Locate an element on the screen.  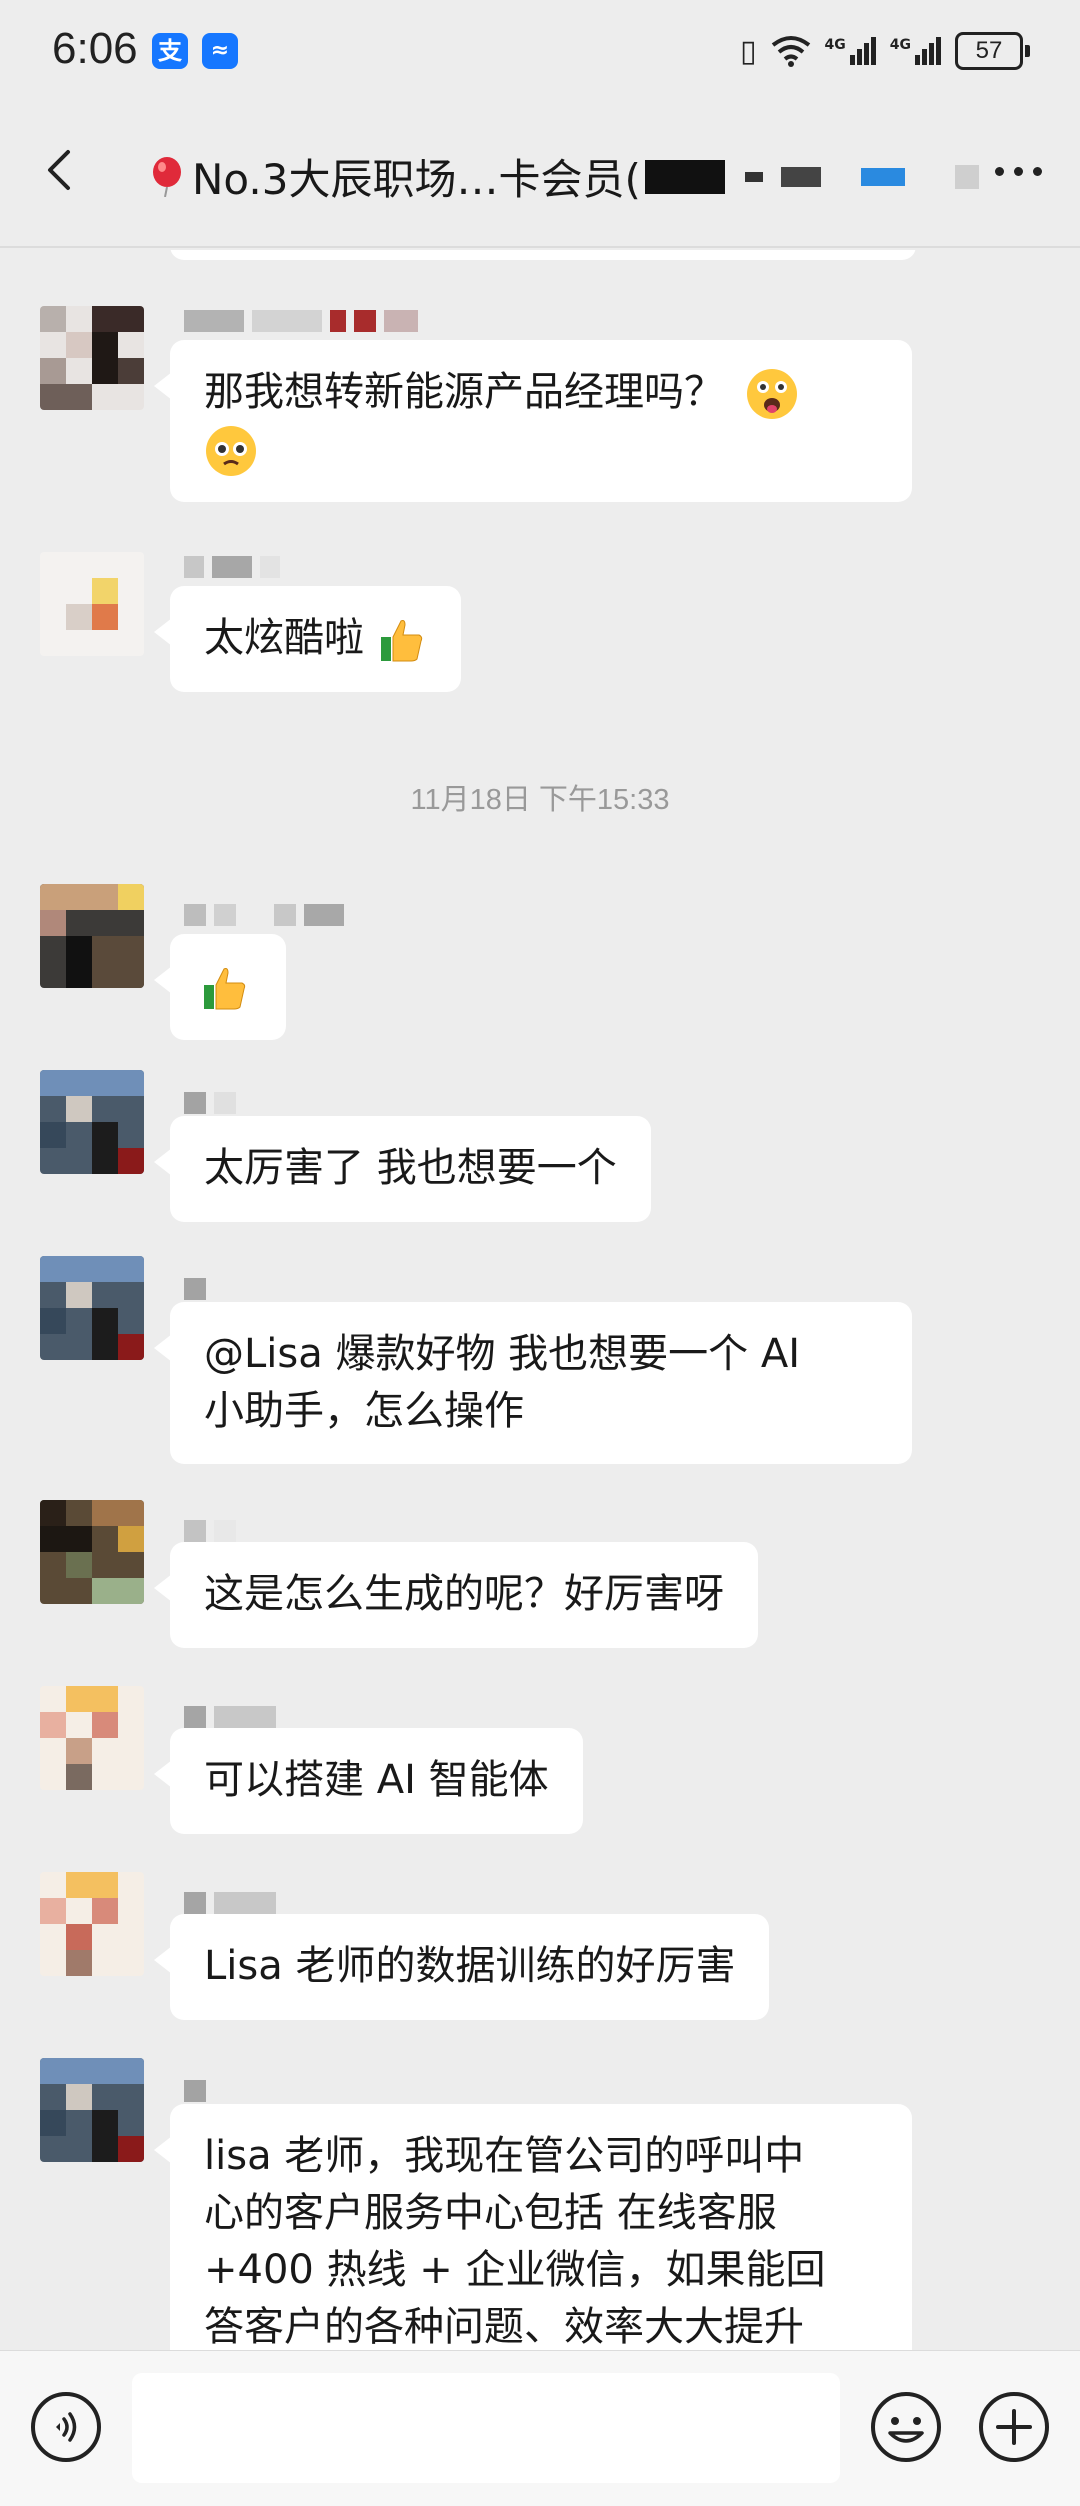
emoji-icon is located at coordinates (906, 2427).